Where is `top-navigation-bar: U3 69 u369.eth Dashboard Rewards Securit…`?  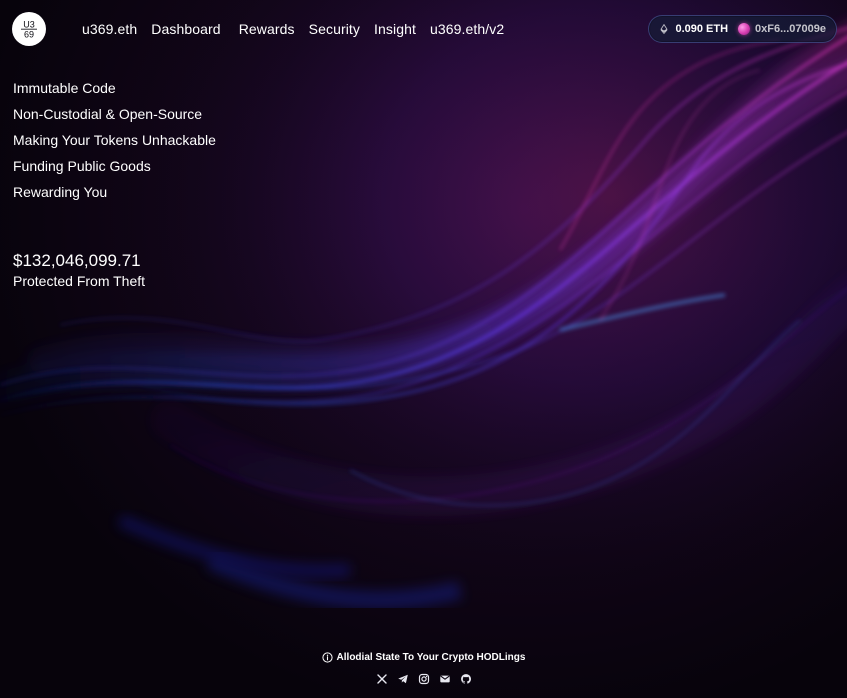
top-navigation-bar: U3 69 u369.eth Dashboard Rewards Securit… is located at coordinates (424, 29).